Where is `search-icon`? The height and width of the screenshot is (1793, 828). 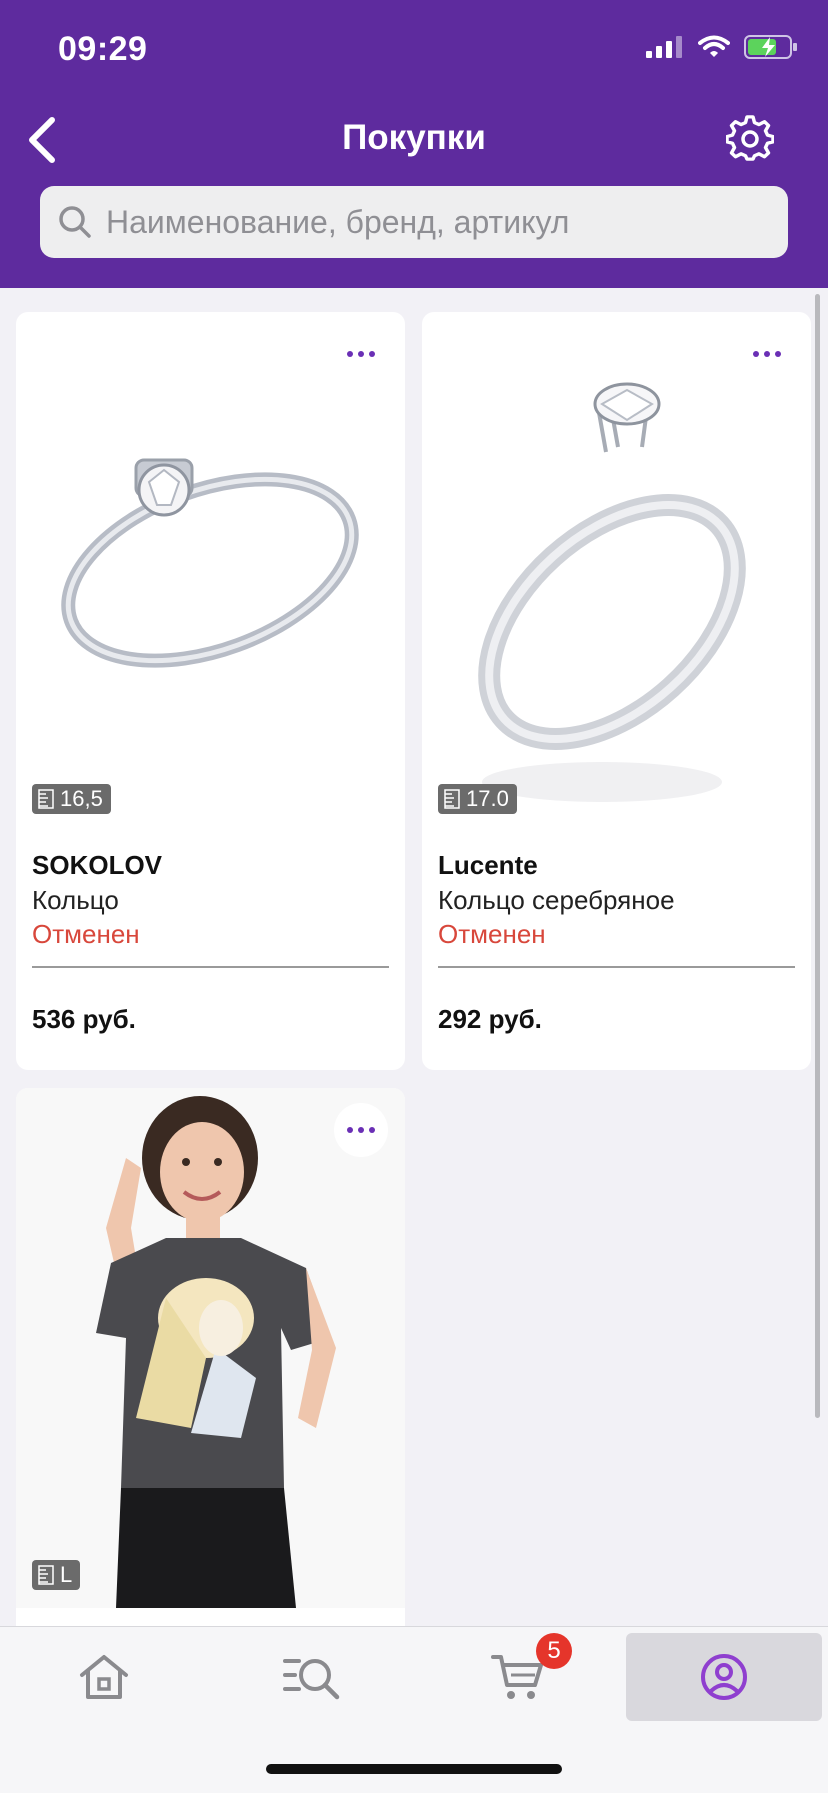 search-icon is located at coordinates (75, 222).